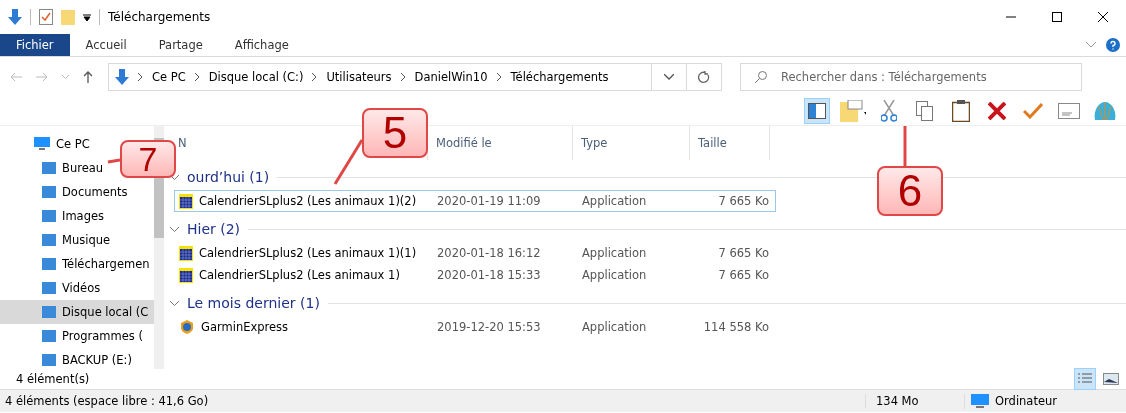  What do you see at coordinates (735, 327) in the screenshot?
I see `size-cell-text: 114 558 Ko` at bounding box center [735, 327].